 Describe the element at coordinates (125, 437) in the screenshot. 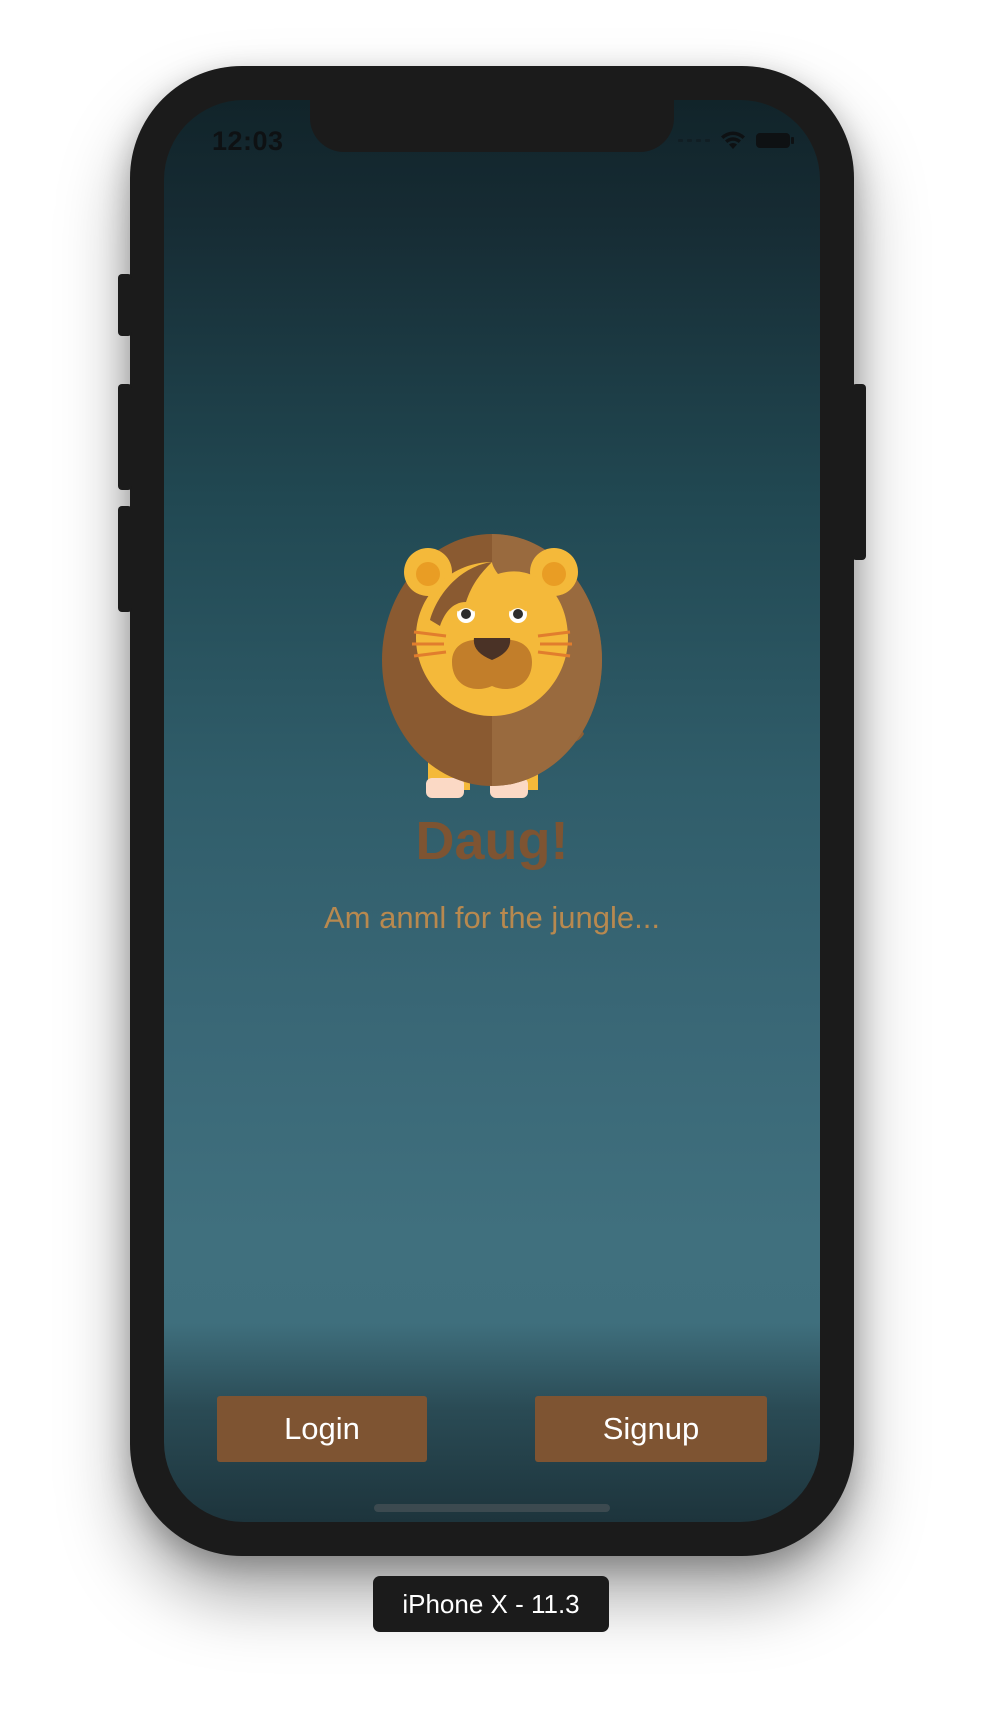

I see `volume-up-button` at that location.